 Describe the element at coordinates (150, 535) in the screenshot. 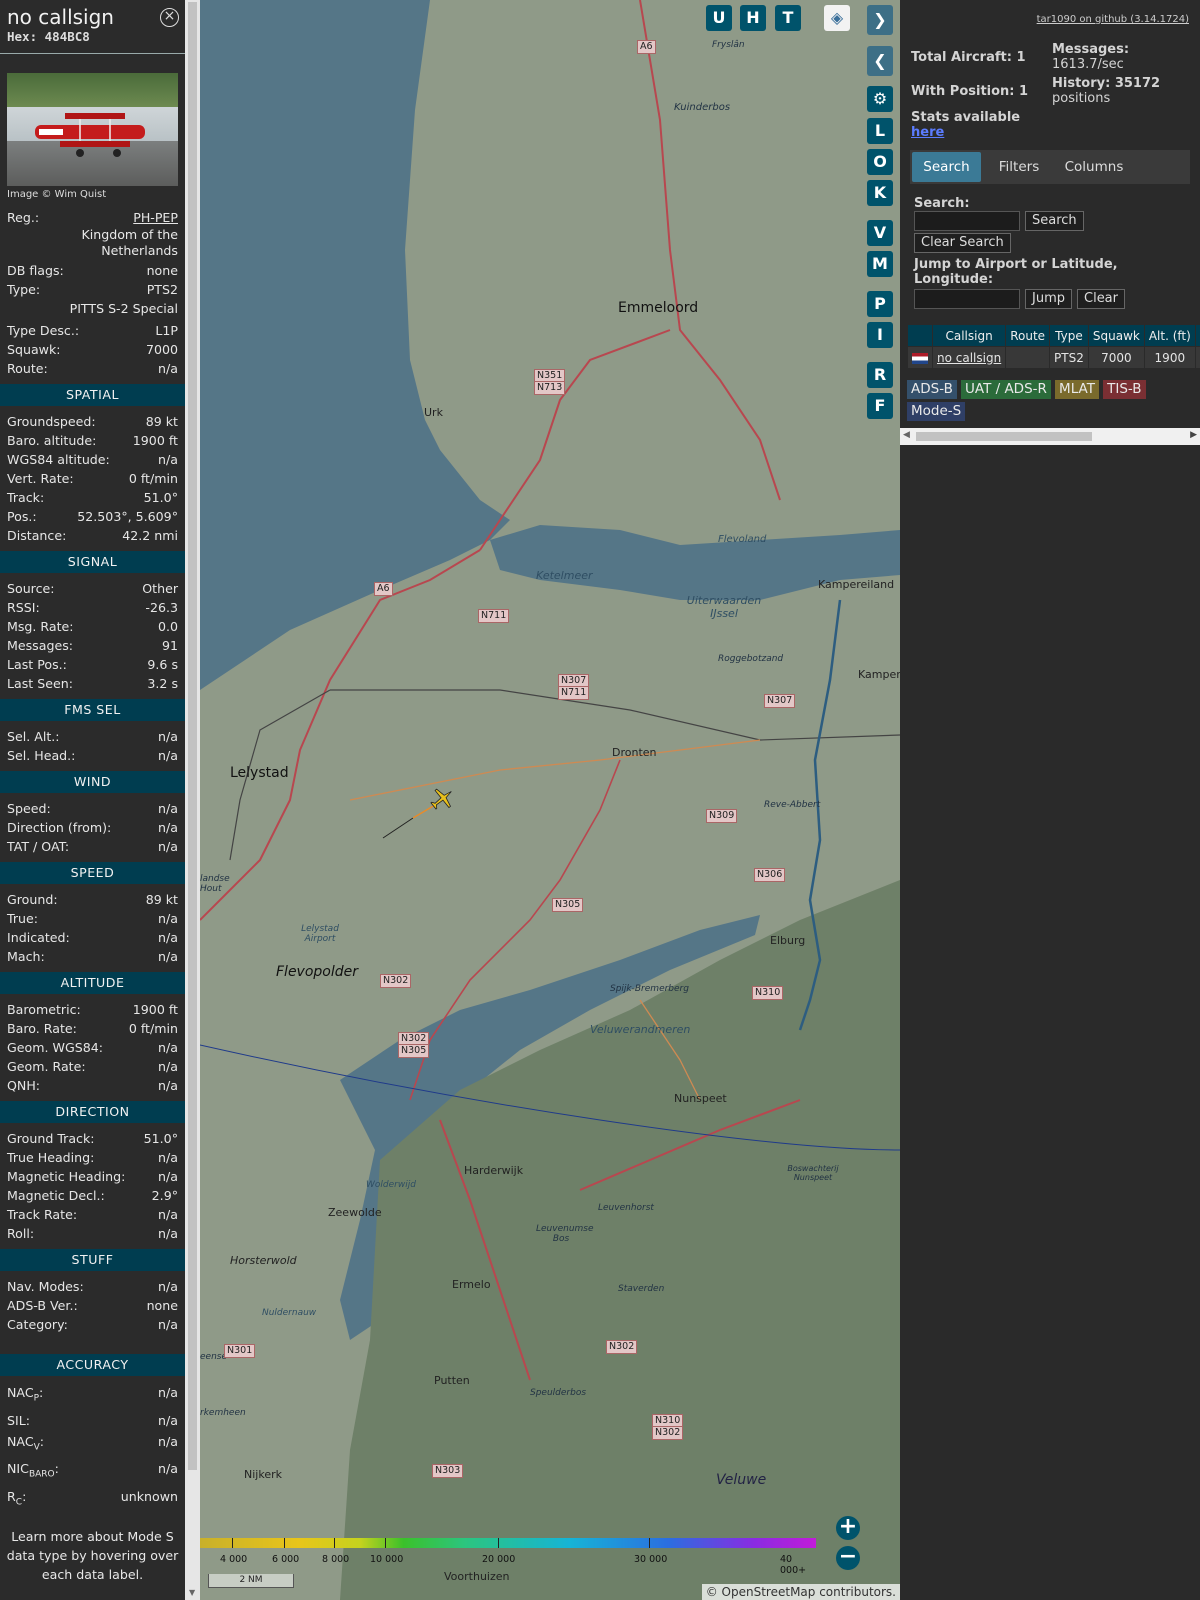

I see `field-value: 42.2 nmi` at that location.